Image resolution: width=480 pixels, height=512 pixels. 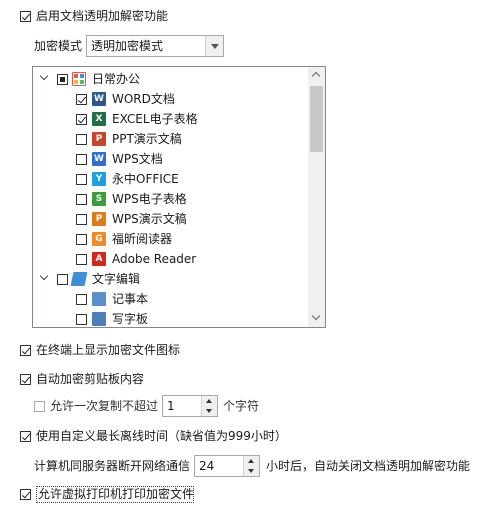 I want to click on item-label: 写字板, so click(x=130, y=319).